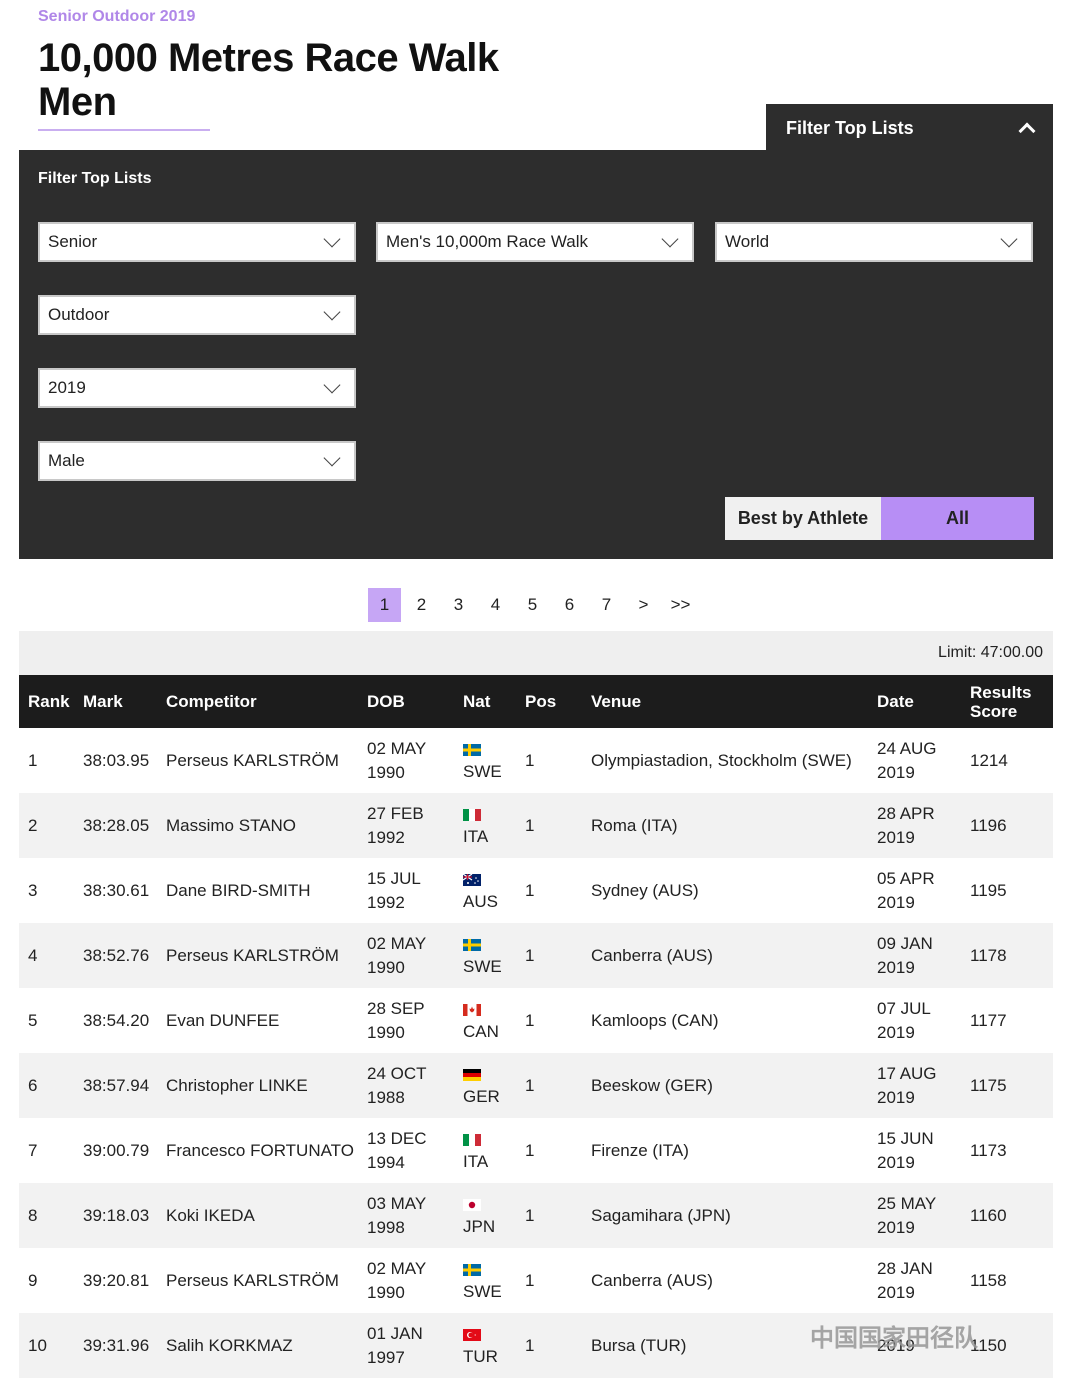  What do you see at coordinates (1007, 1020) in the screenshot?
I see `score-cell: 1177` at bounding box center [1007, 1020].